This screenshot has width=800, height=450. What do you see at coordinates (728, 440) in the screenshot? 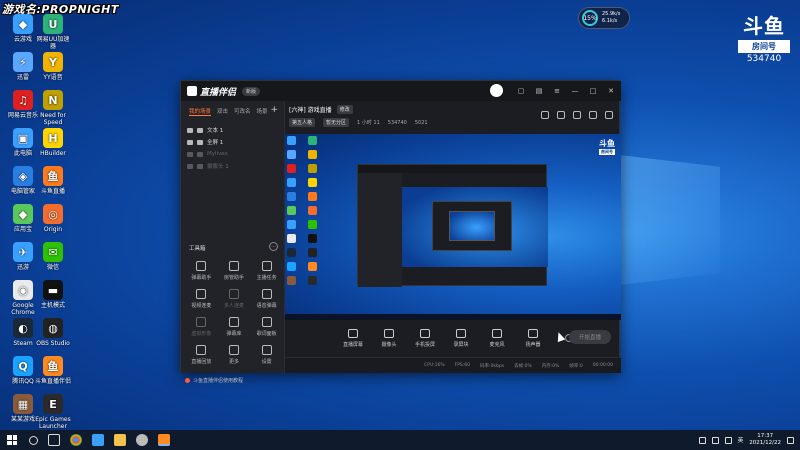
I see `tray-volume-icon` at bounding box center [728, 440].